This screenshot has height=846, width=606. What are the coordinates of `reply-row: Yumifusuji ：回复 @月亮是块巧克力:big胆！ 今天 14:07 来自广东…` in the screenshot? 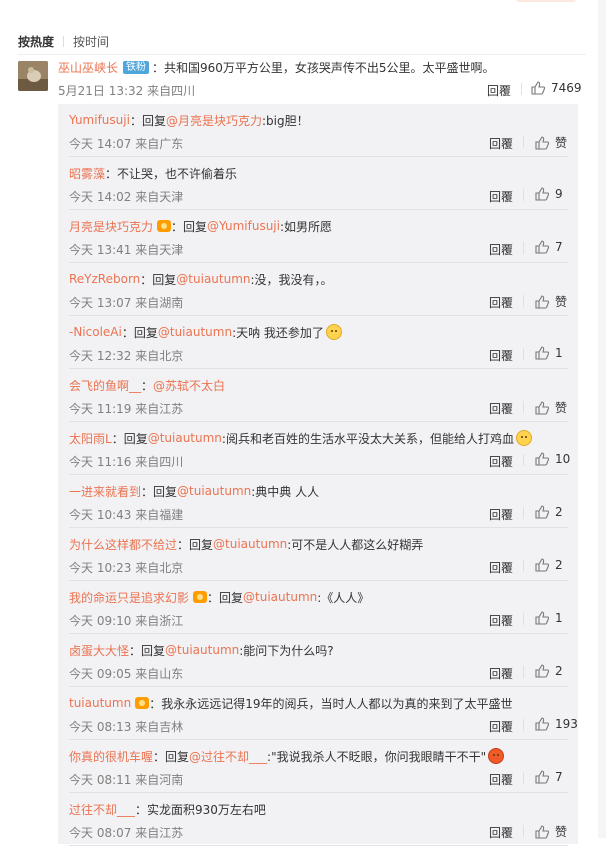 It's located at (318, 130).